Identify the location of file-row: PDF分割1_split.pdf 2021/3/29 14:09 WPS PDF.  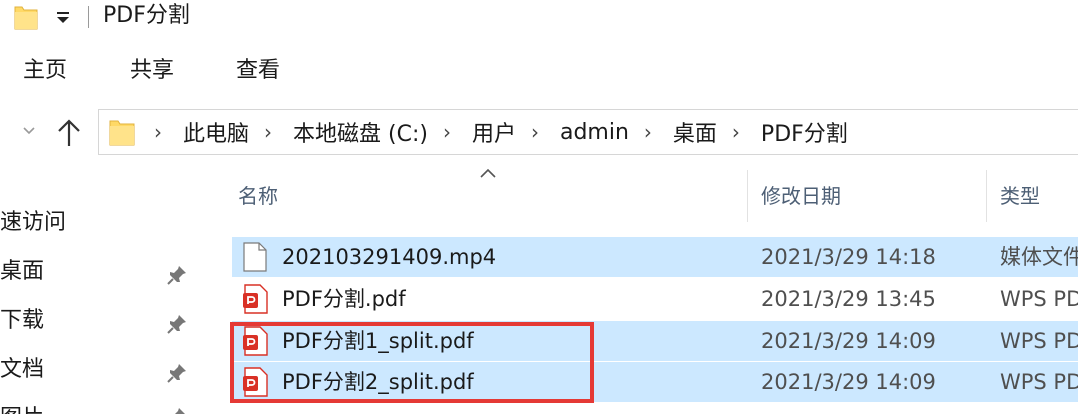
(655, 341).